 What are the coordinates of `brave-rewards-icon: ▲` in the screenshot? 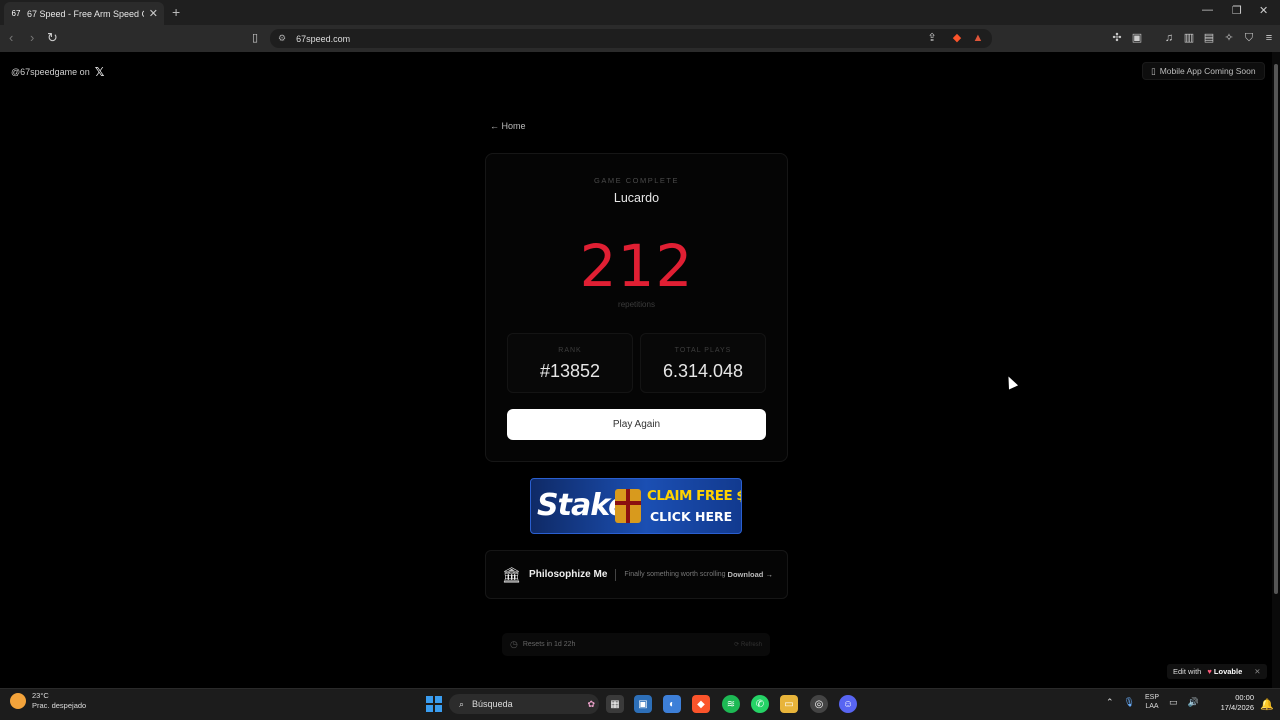 It's located at (978, 38).